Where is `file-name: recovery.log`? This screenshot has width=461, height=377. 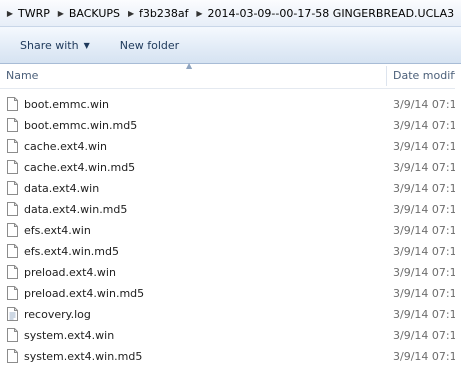 file-name: recovery.log is located at coordinates (57, 314).